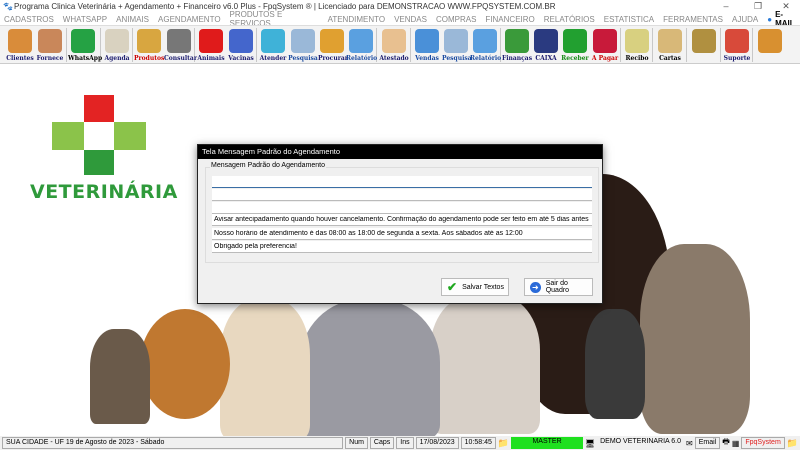  I want to click on printer-icon: 🖶, so click(726, 443).